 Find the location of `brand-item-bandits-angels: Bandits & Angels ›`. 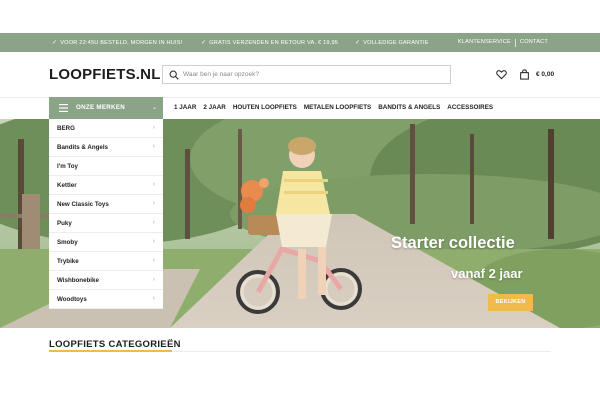

brand-item-bandits-angels: Bandits & Angels › is located at coordinates (106, 147).